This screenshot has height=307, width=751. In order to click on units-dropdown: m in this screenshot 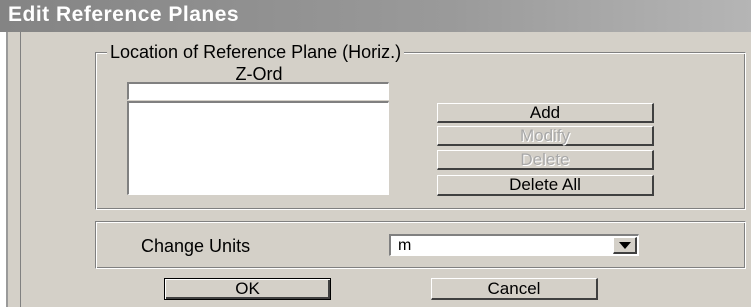, I will do `click(514, 245)`.